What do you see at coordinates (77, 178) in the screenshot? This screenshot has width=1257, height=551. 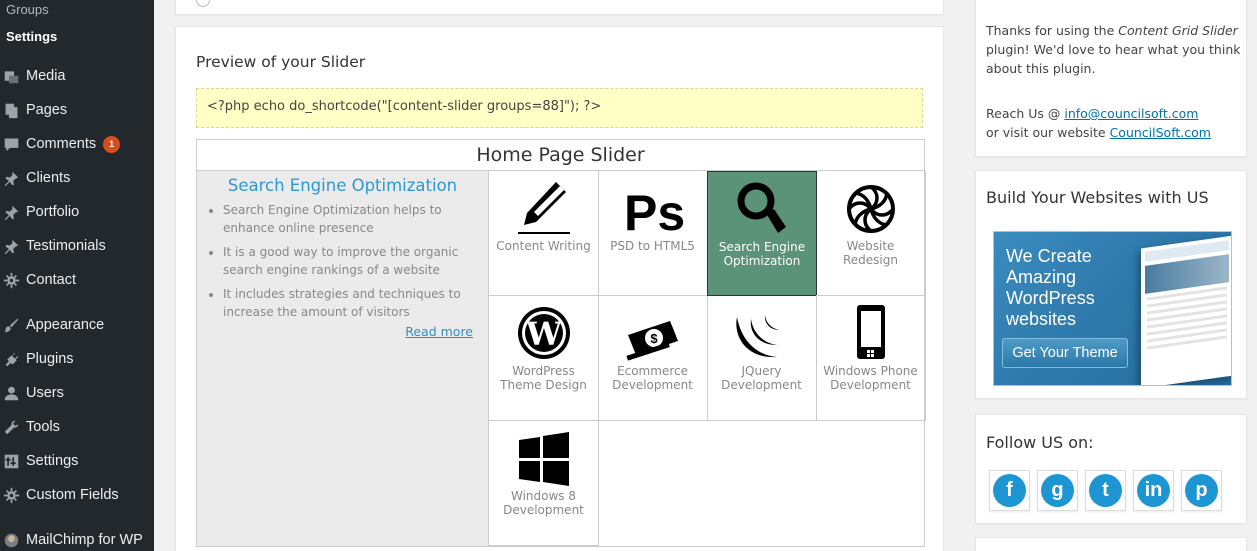 I see `sidebar-item-clients: Clients` at bounding box center [77, 178].